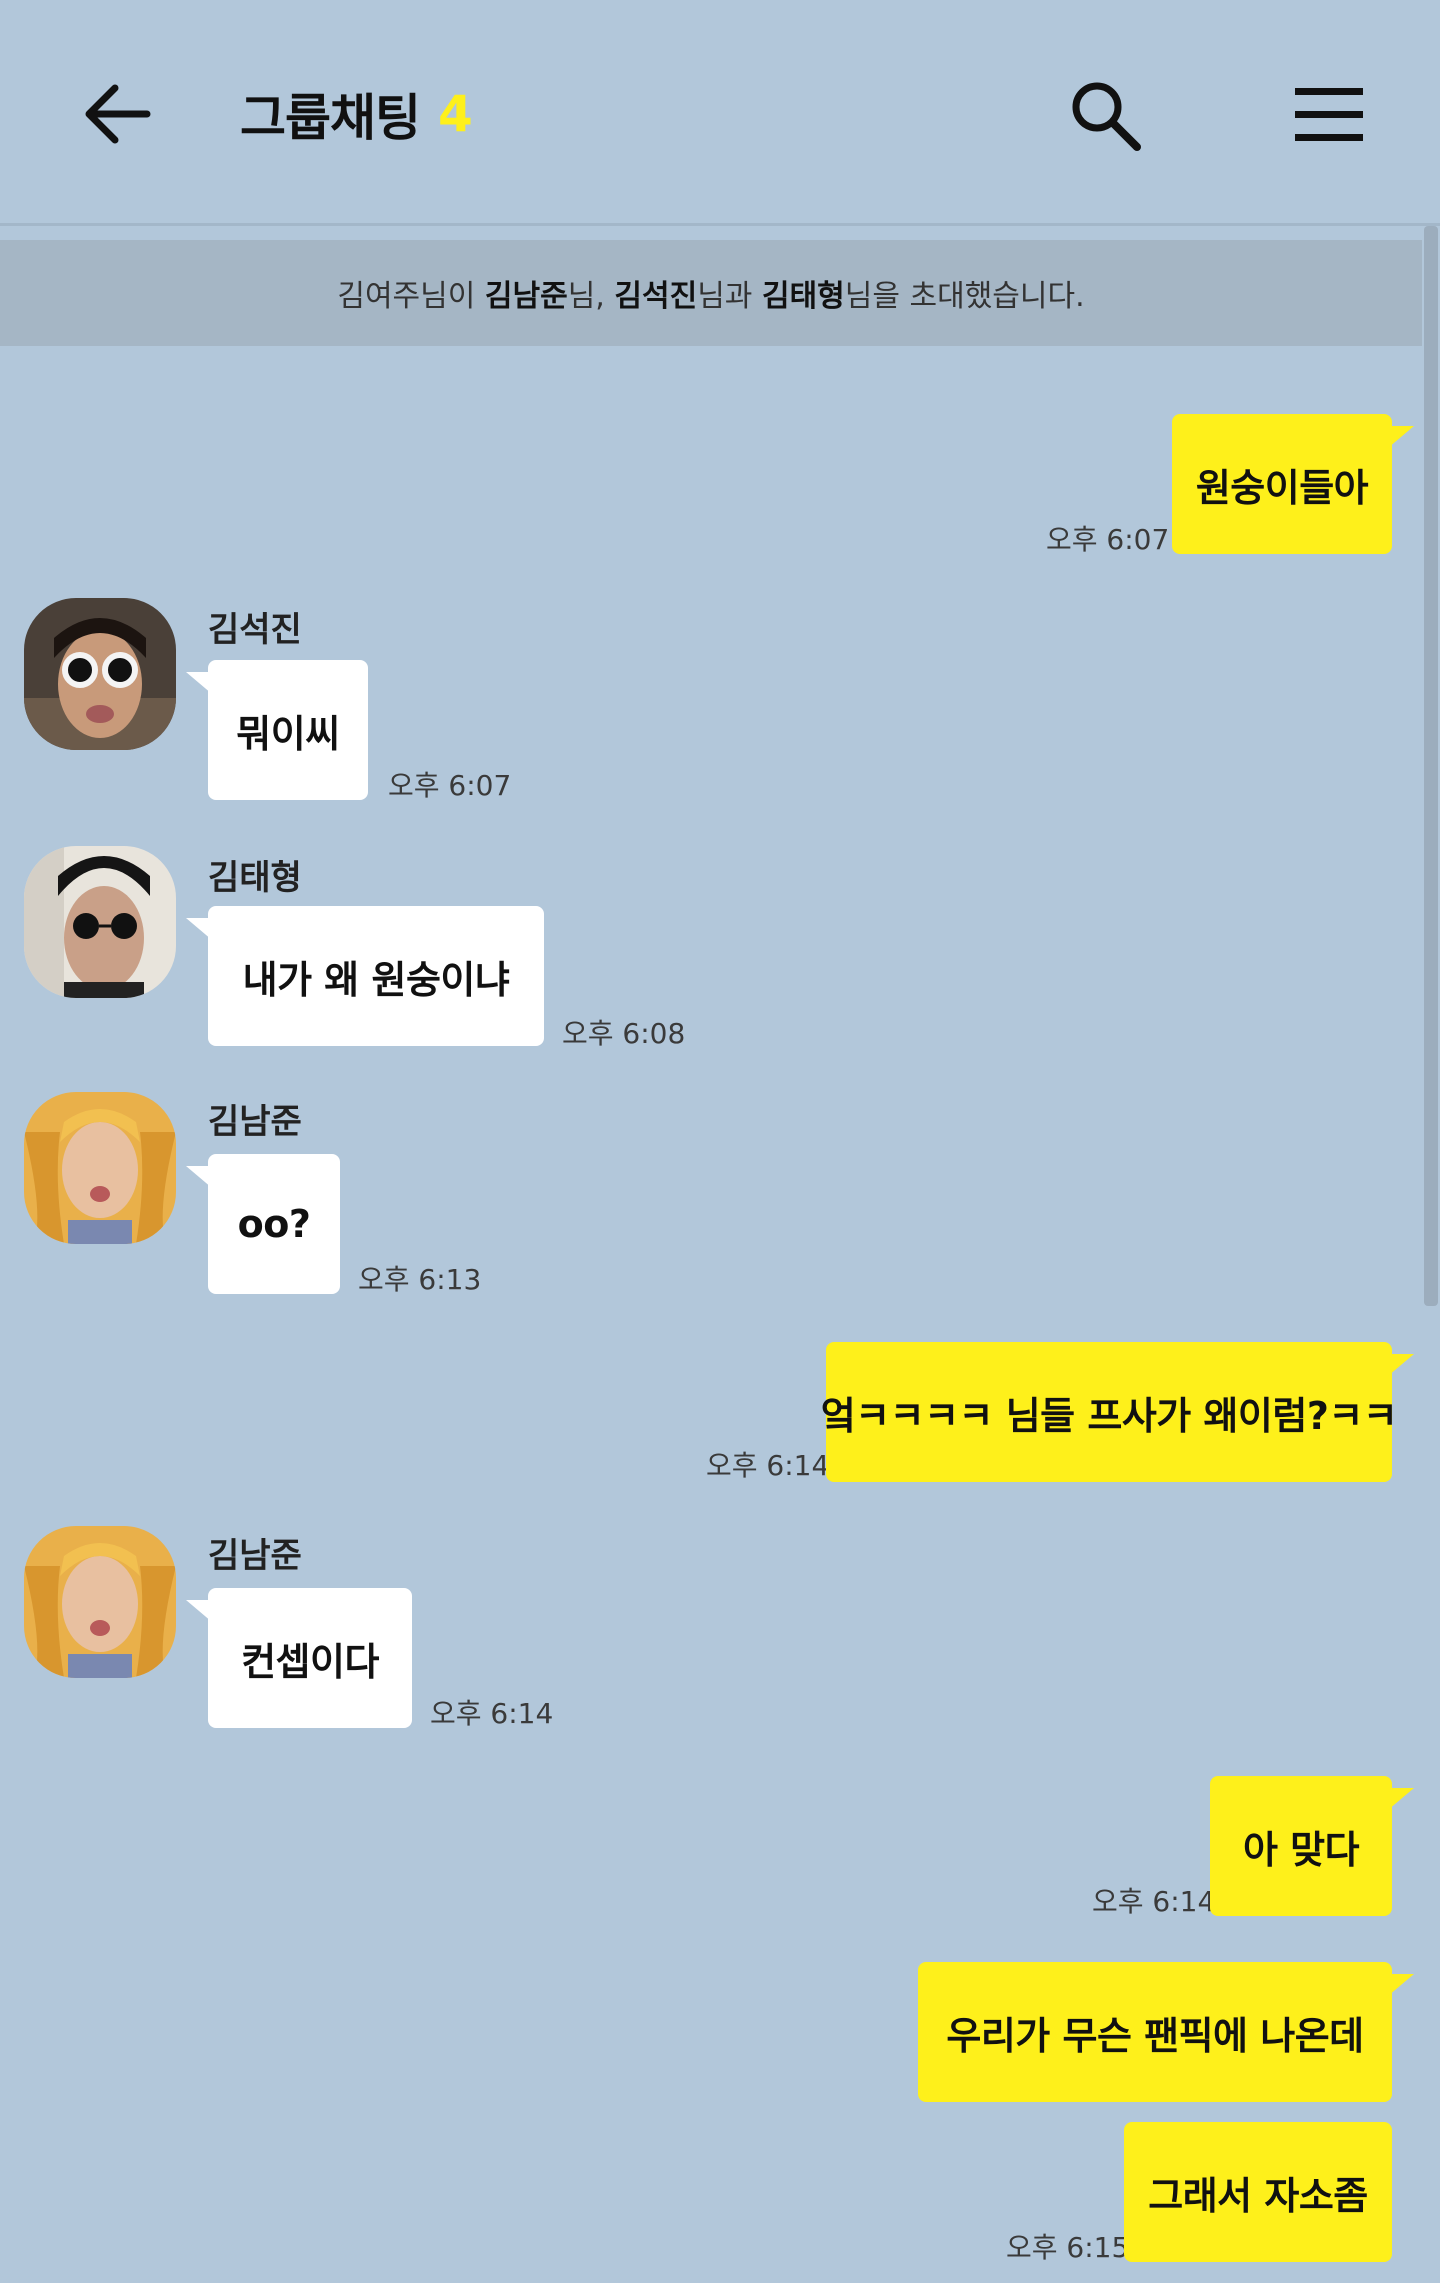 This screenshot has height=2283, width=1440. I want to click on avatar-kimtaehyung, so click(100, 922).